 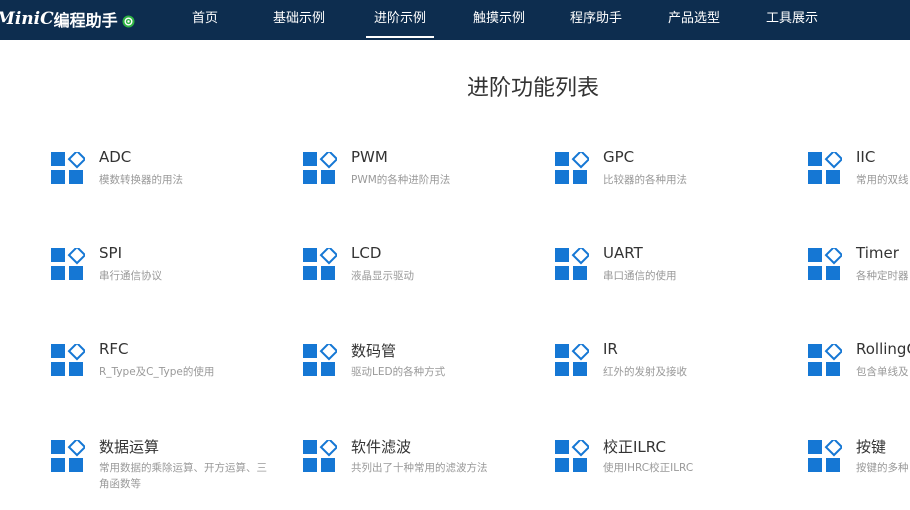 I want to click on feature-card: IIC 常用的双线, so click(x=859, y=185).